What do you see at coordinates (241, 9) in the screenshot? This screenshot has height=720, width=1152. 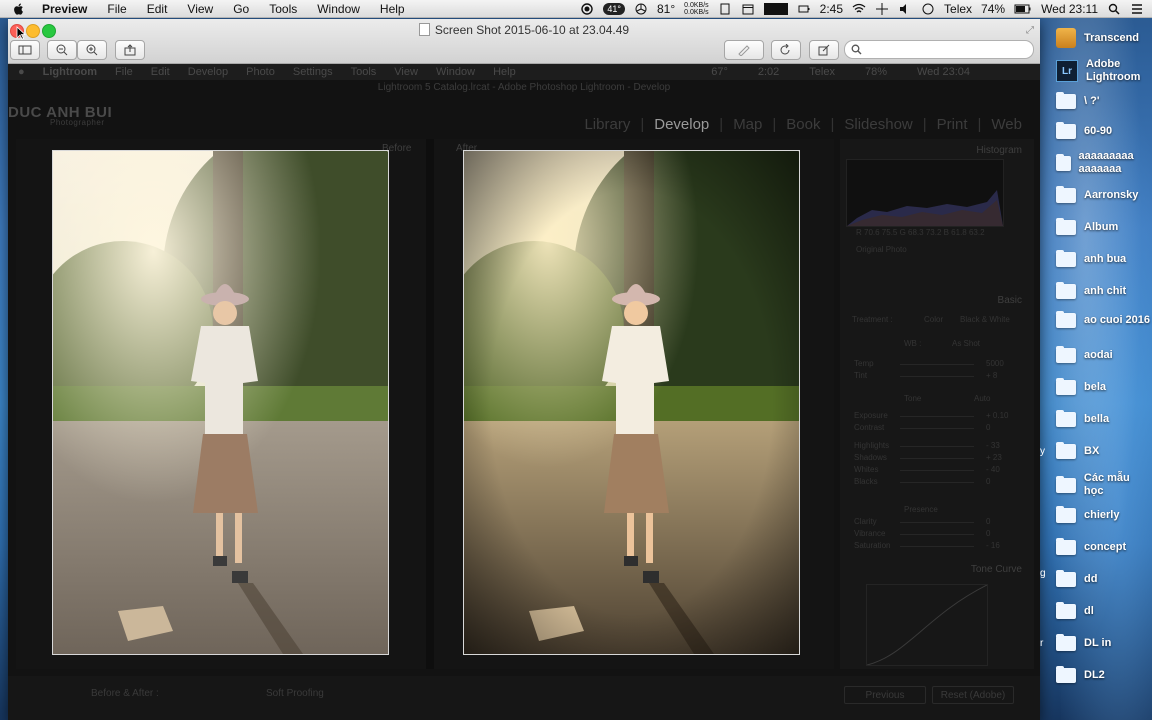 I see `menu-go: Go` at bounding box center [241, 9].